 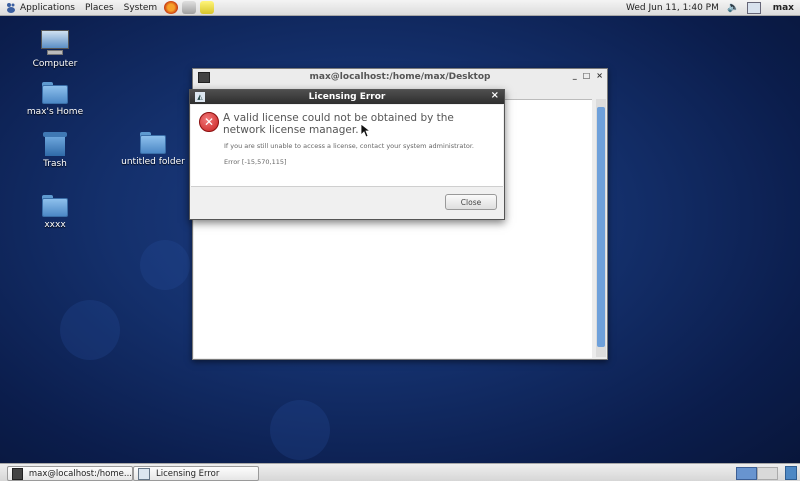 What do you see at coordinates (55, 43) in the screenshot?
I see `computer-icon` at bounding box center [55, 43].